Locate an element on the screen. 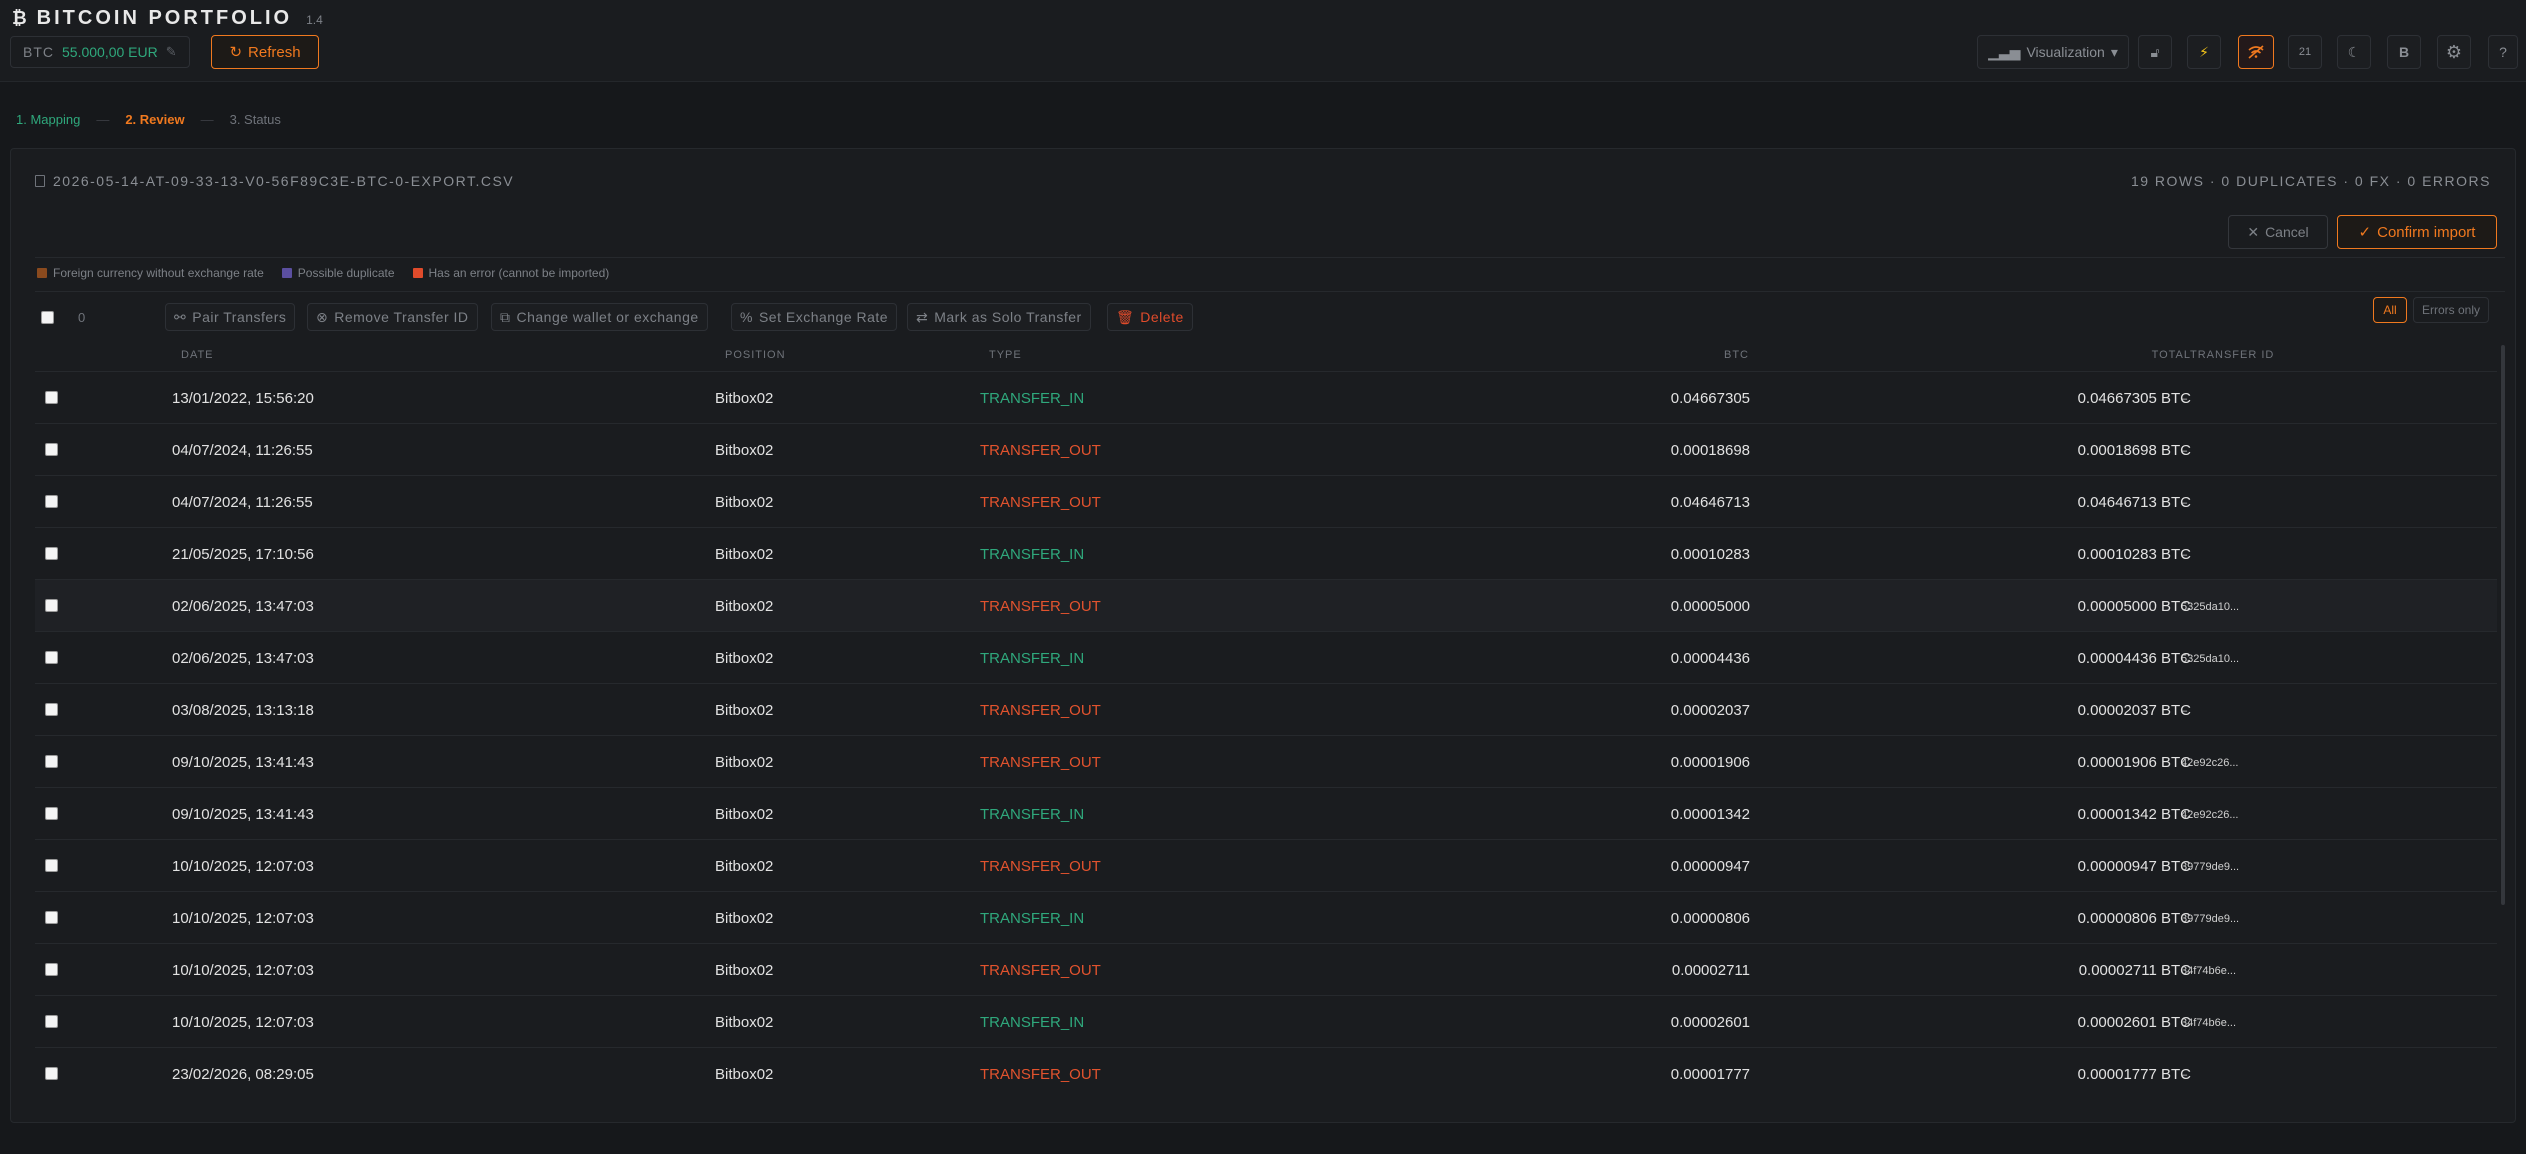  privacy-toggle-button is located at coordinates (2256, 52).